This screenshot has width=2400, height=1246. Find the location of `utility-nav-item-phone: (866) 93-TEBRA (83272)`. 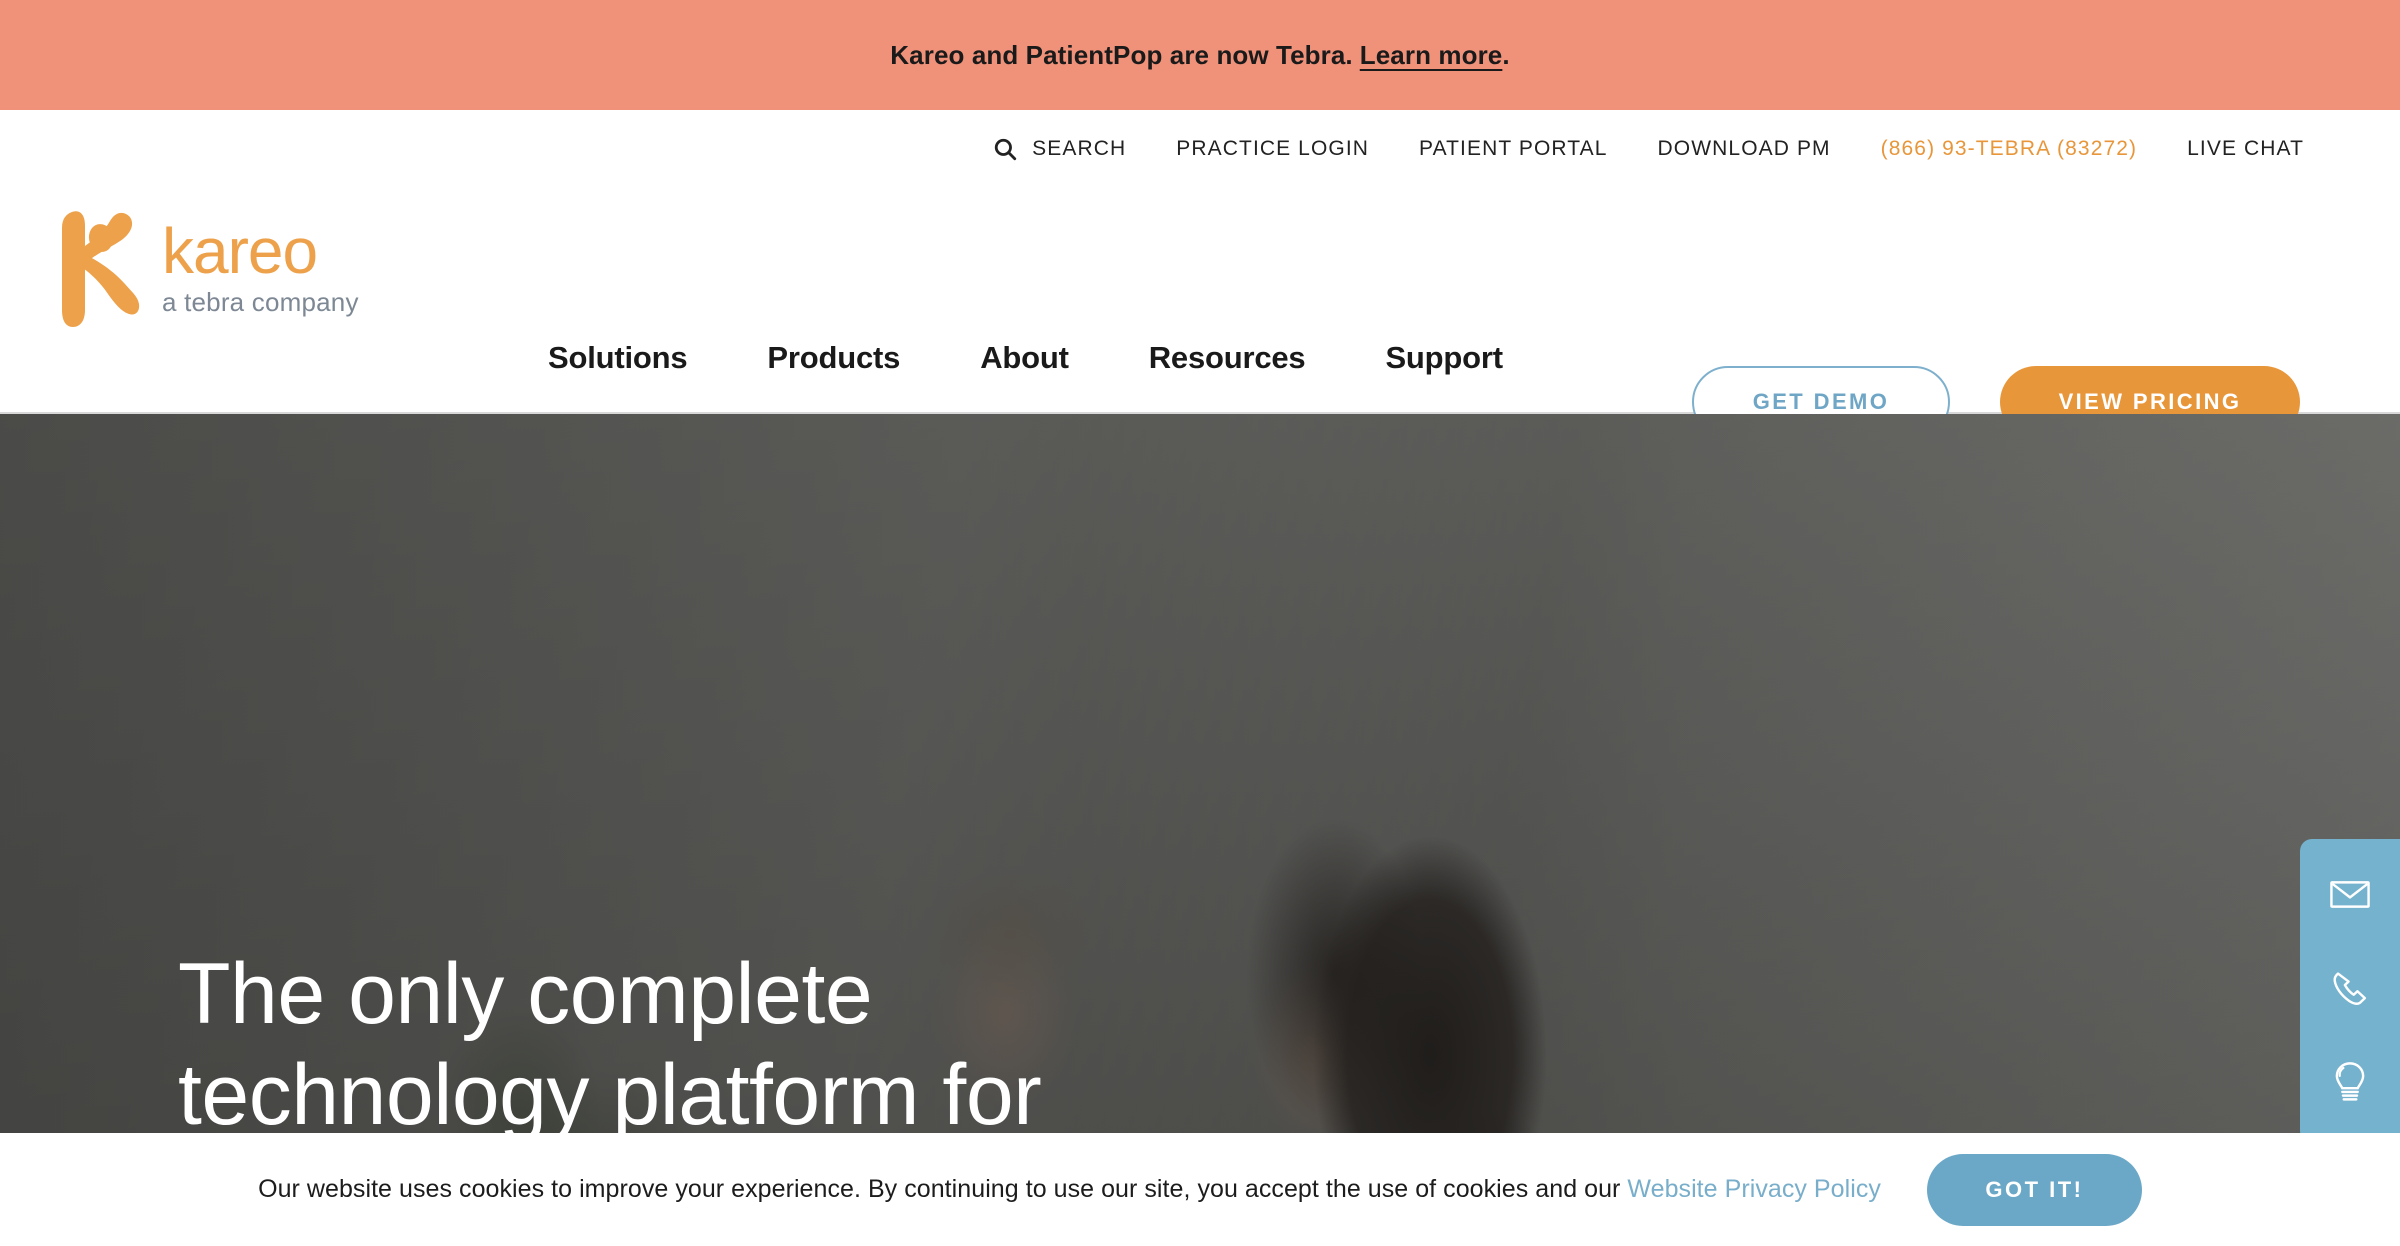

utility-nav-item-phone: (866) 93-TEBRA (83272) is located at coordinates (2009, 149).